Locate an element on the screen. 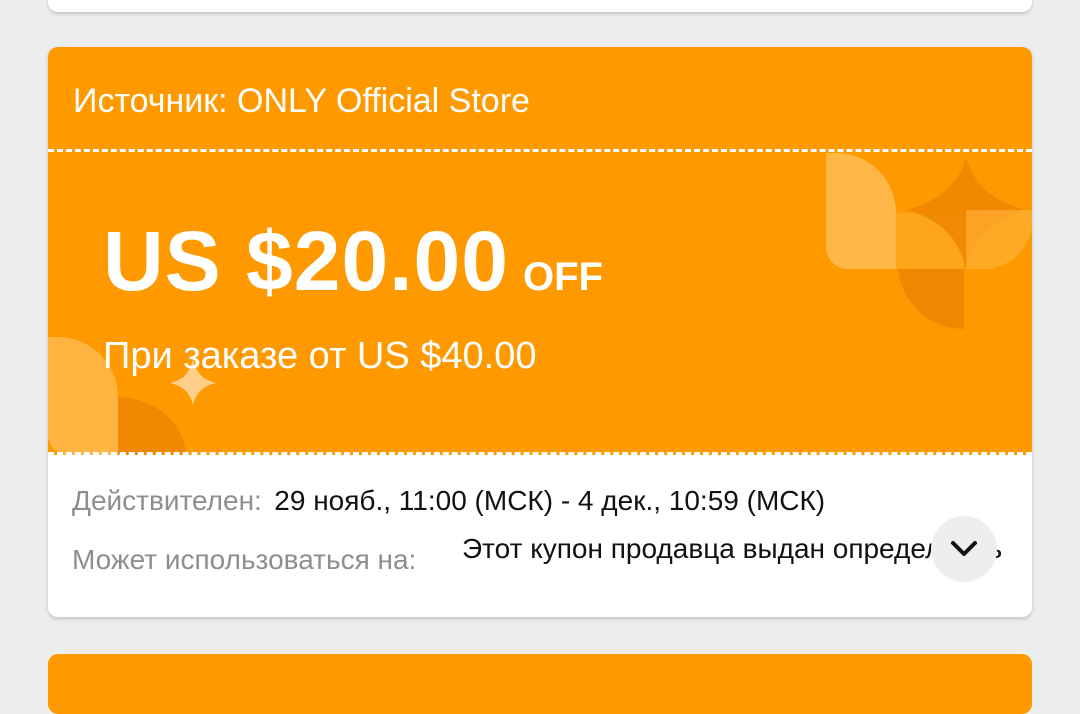 The width and height of the screenshot is (1080, 714). dashed-divider-top is located at coordinates (540, 150).